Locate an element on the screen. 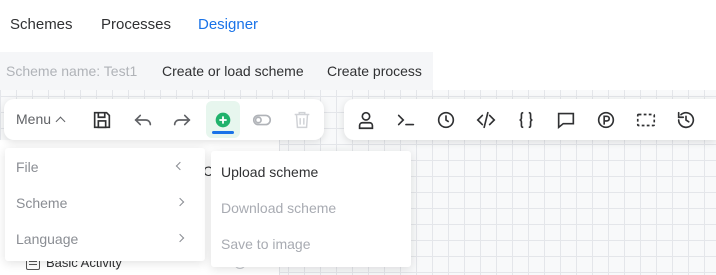 The height and width of the screenshot is (275, 716). person-icon is located at coordinates (366, 120).